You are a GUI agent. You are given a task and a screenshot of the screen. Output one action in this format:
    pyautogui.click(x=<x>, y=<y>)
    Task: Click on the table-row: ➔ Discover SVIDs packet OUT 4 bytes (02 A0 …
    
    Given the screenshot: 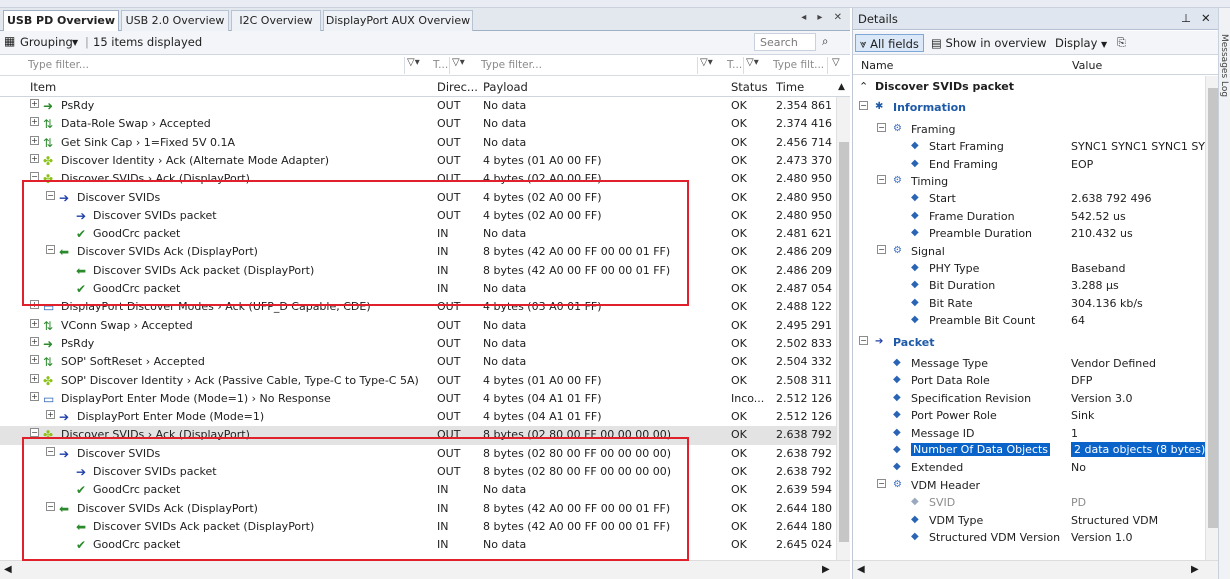 What is the action you would take?
    pyautogui.click(x=418, y=216)
    